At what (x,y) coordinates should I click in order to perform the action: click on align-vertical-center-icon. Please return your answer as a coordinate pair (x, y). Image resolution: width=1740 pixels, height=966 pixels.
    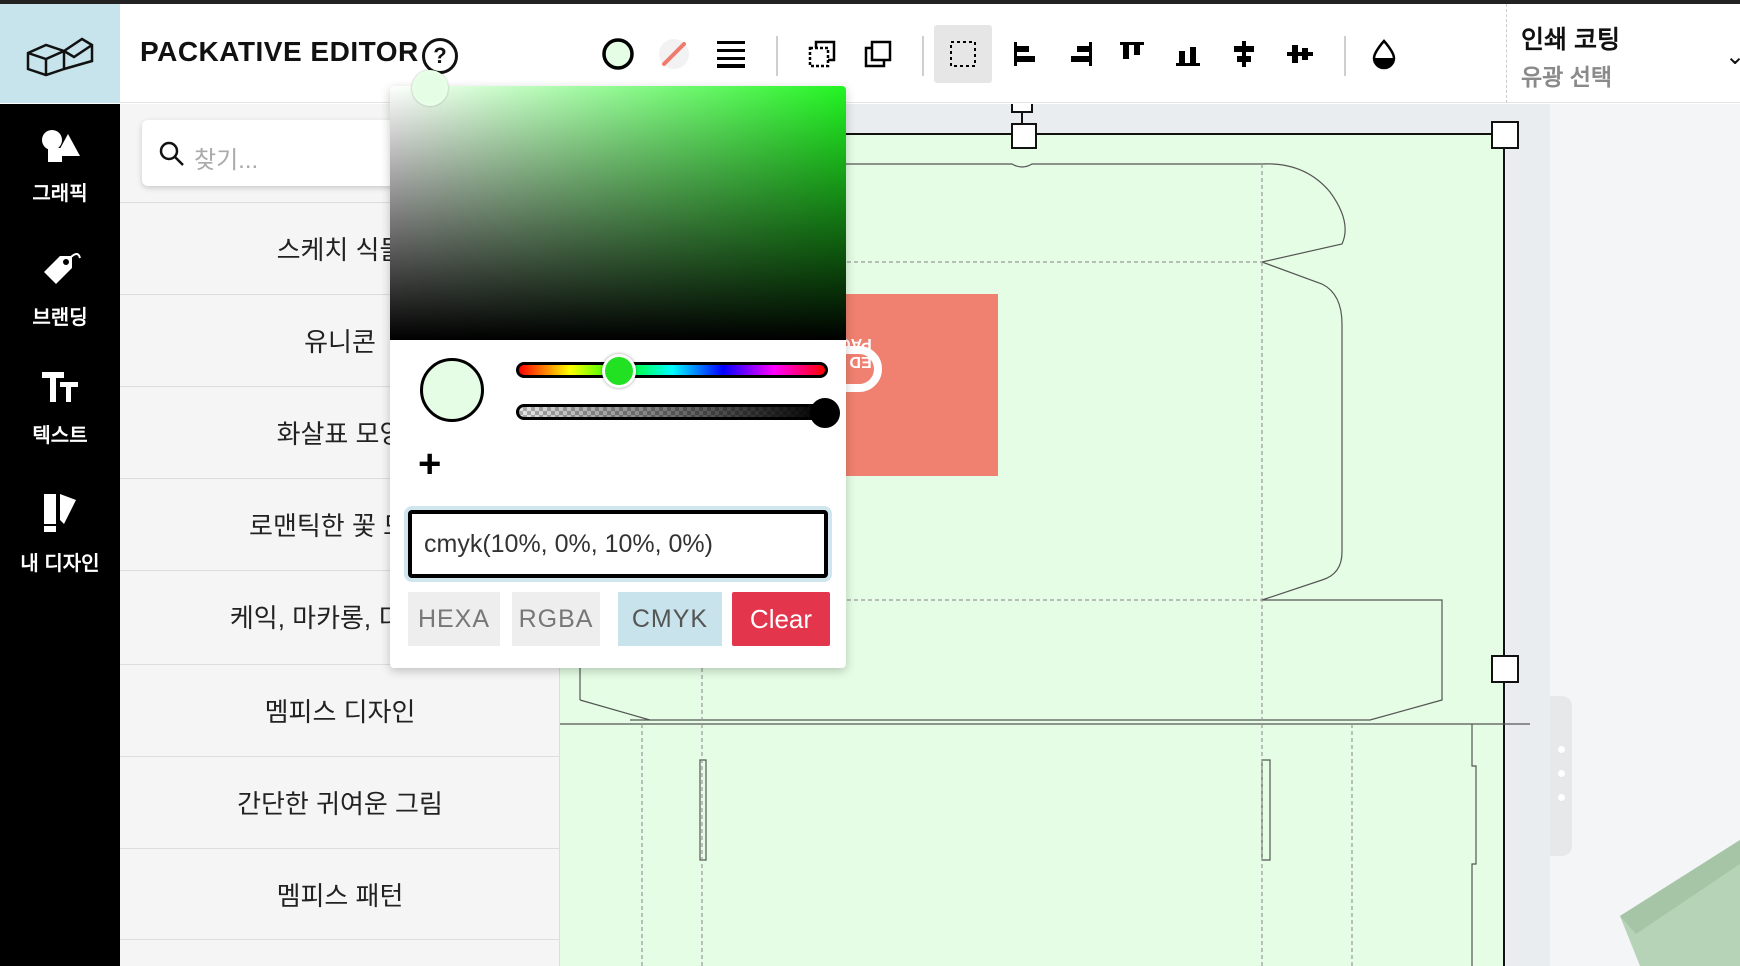
    Looking at the image, I should click on (1244, 54).